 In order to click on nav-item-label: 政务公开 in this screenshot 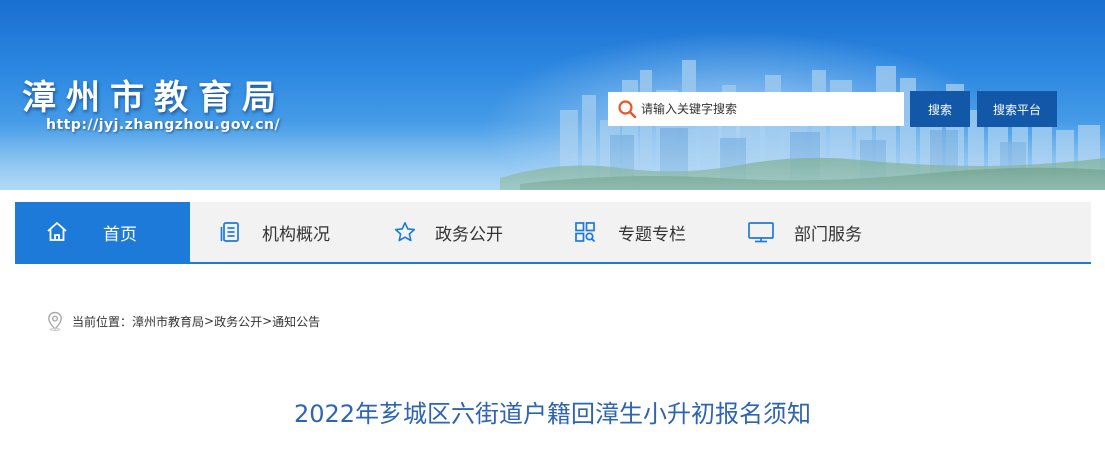, I will do `click(469, 234)`.